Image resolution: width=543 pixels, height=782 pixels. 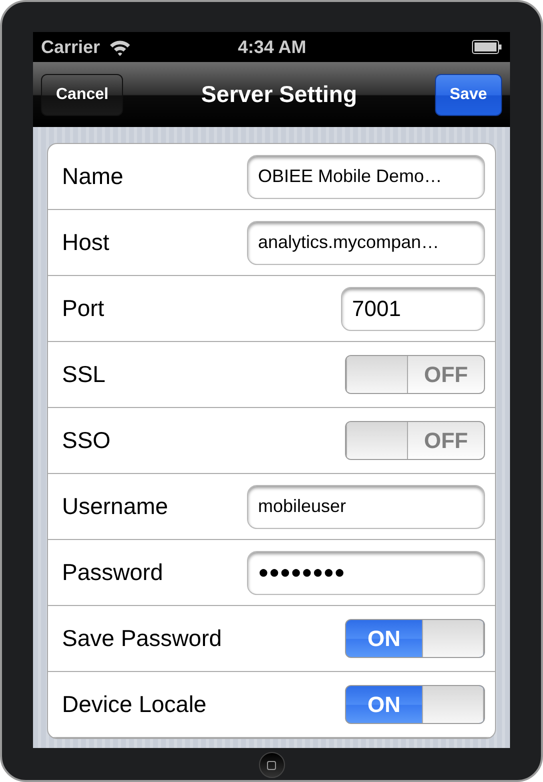 What do you see at coordinates (115, 506) in the screenshot?
I see `row-label: Username` at bounding box center [115, 506].